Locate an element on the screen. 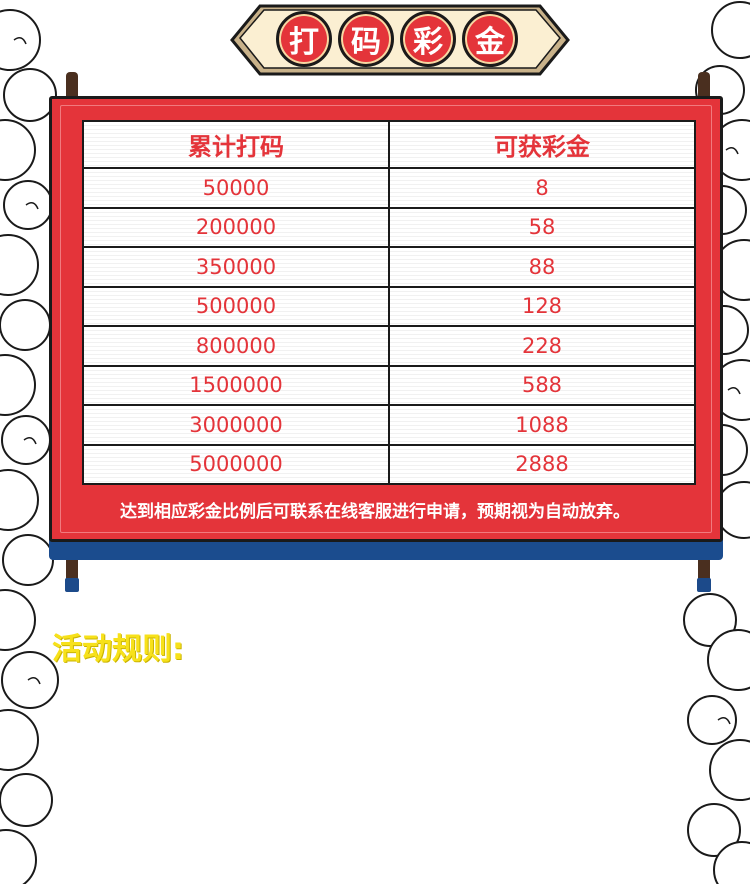 The width and height of the screenshot is (750, 884). cell-bet: 350000 is located at coordinates (237, 266).